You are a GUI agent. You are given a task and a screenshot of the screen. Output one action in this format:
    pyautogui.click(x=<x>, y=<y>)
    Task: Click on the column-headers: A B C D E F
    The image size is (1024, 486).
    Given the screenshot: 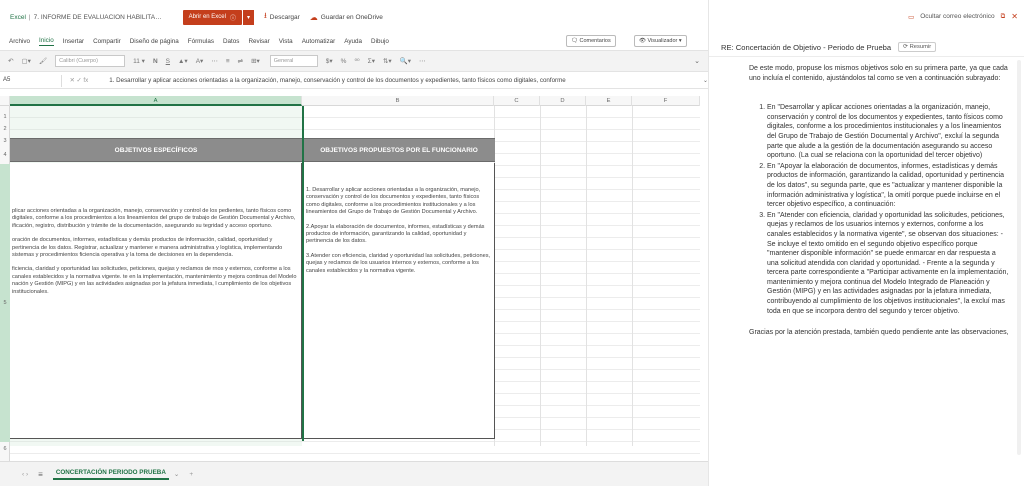 What is the action you would take?
    pyautogui.click(x=350, y=101)
    